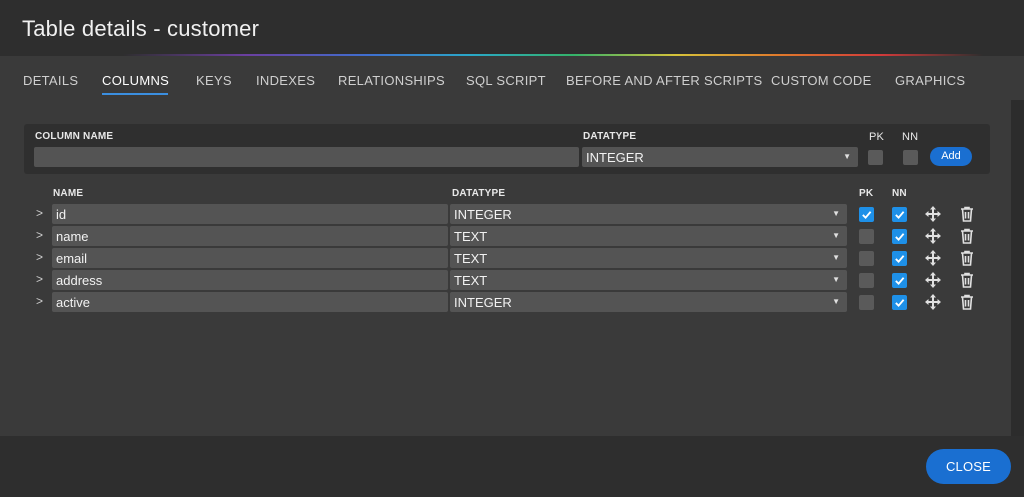 This screenshot has width=1024, height=497. What do you see at coordinates (968, 466) in the screenshot?
I see `close-button: CLOSE` at bounding box center [968, 466].